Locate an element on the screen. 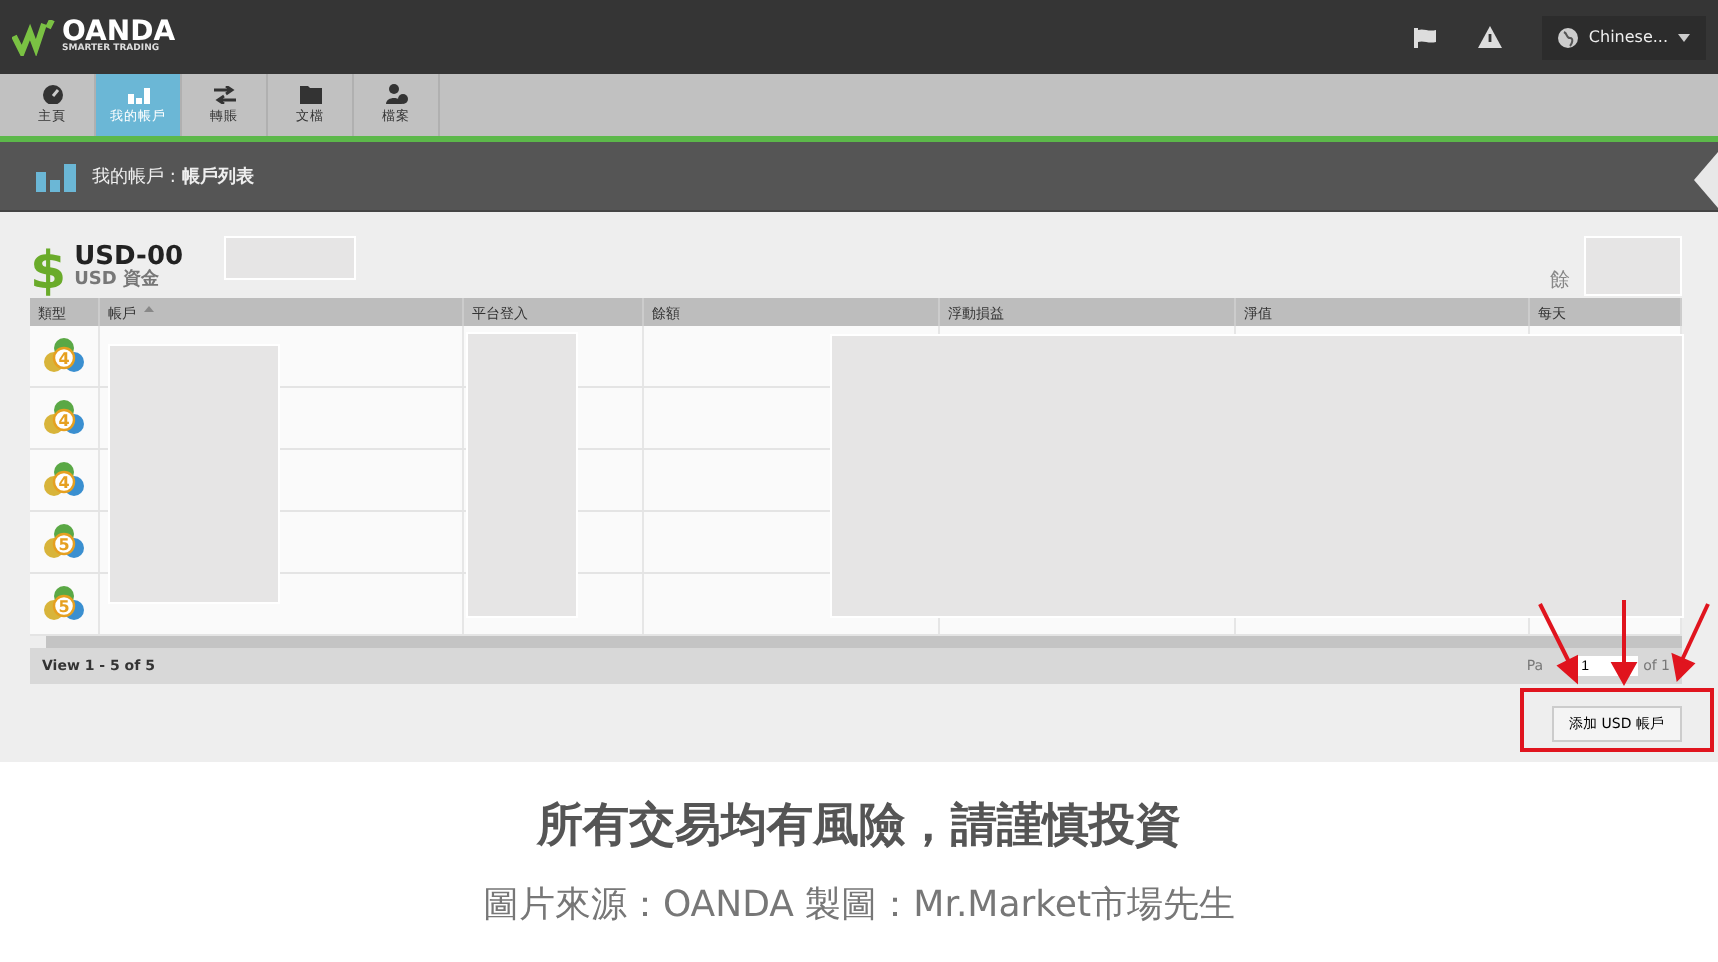  horizontal-scrollbar is located at coordinates (864, 642).